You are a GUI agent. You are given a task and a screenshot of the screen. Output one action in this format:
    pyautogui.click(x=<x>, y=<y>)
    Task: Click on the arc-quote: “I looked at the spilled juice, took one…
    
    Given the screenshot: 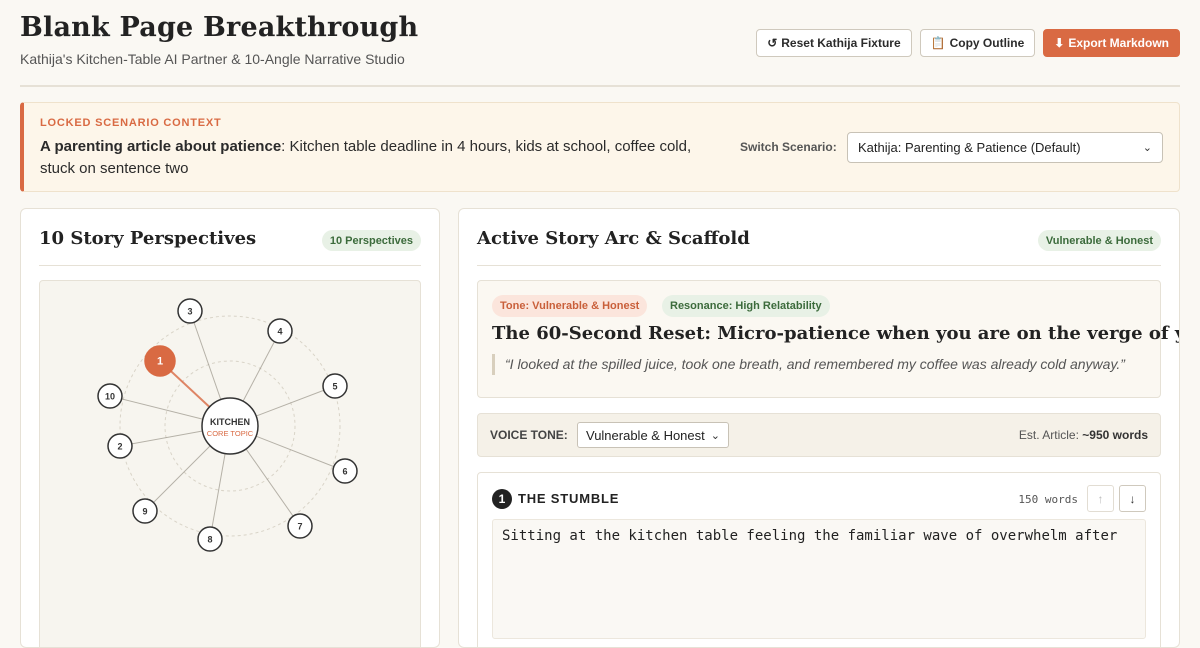 What is the action you would take?
    pyautogui.click(x=808, y=364)
    